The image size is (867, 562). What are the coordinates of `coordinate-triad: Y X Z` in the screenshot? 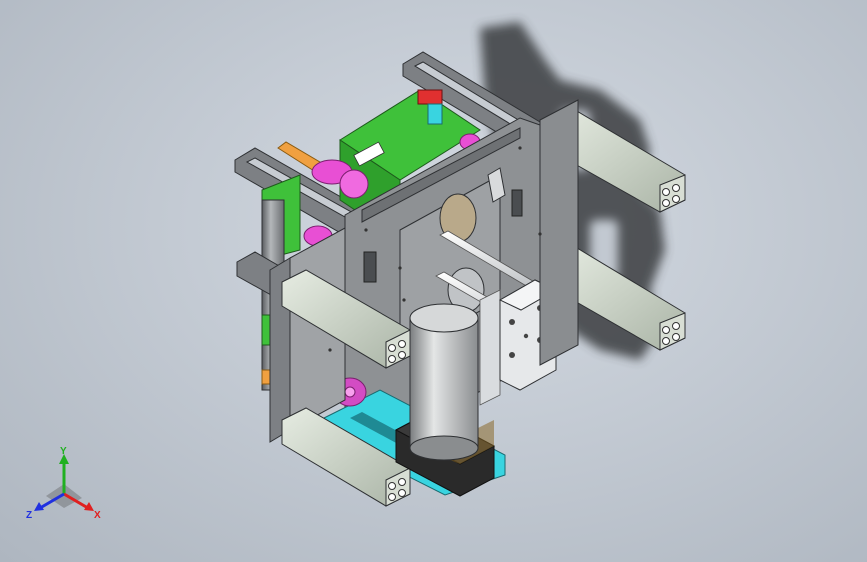 It's located at (65, 486).